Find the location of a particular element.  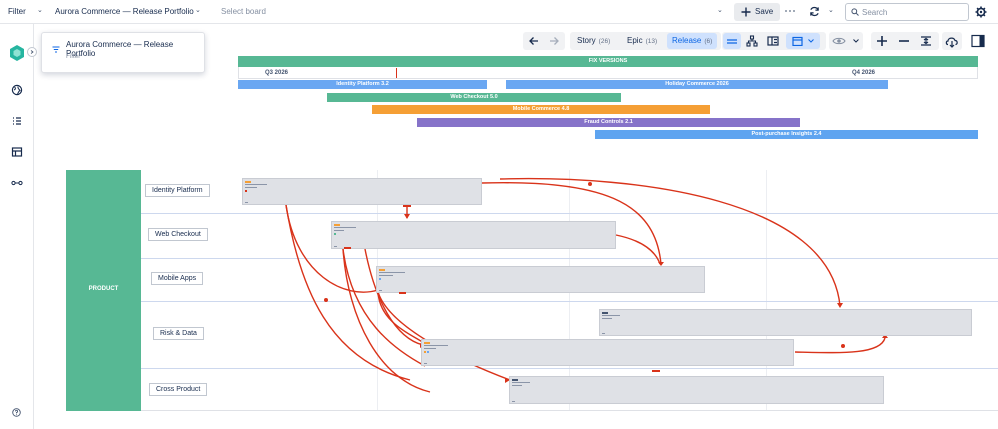

filter-icon is located at coordinates (56, 49).